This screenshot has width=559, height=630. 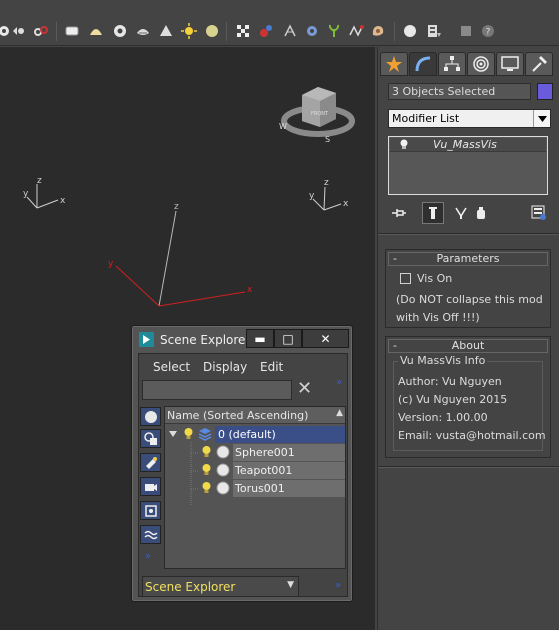 I want to click on vis-on-row: Vis On, so click(x=426, y=278).